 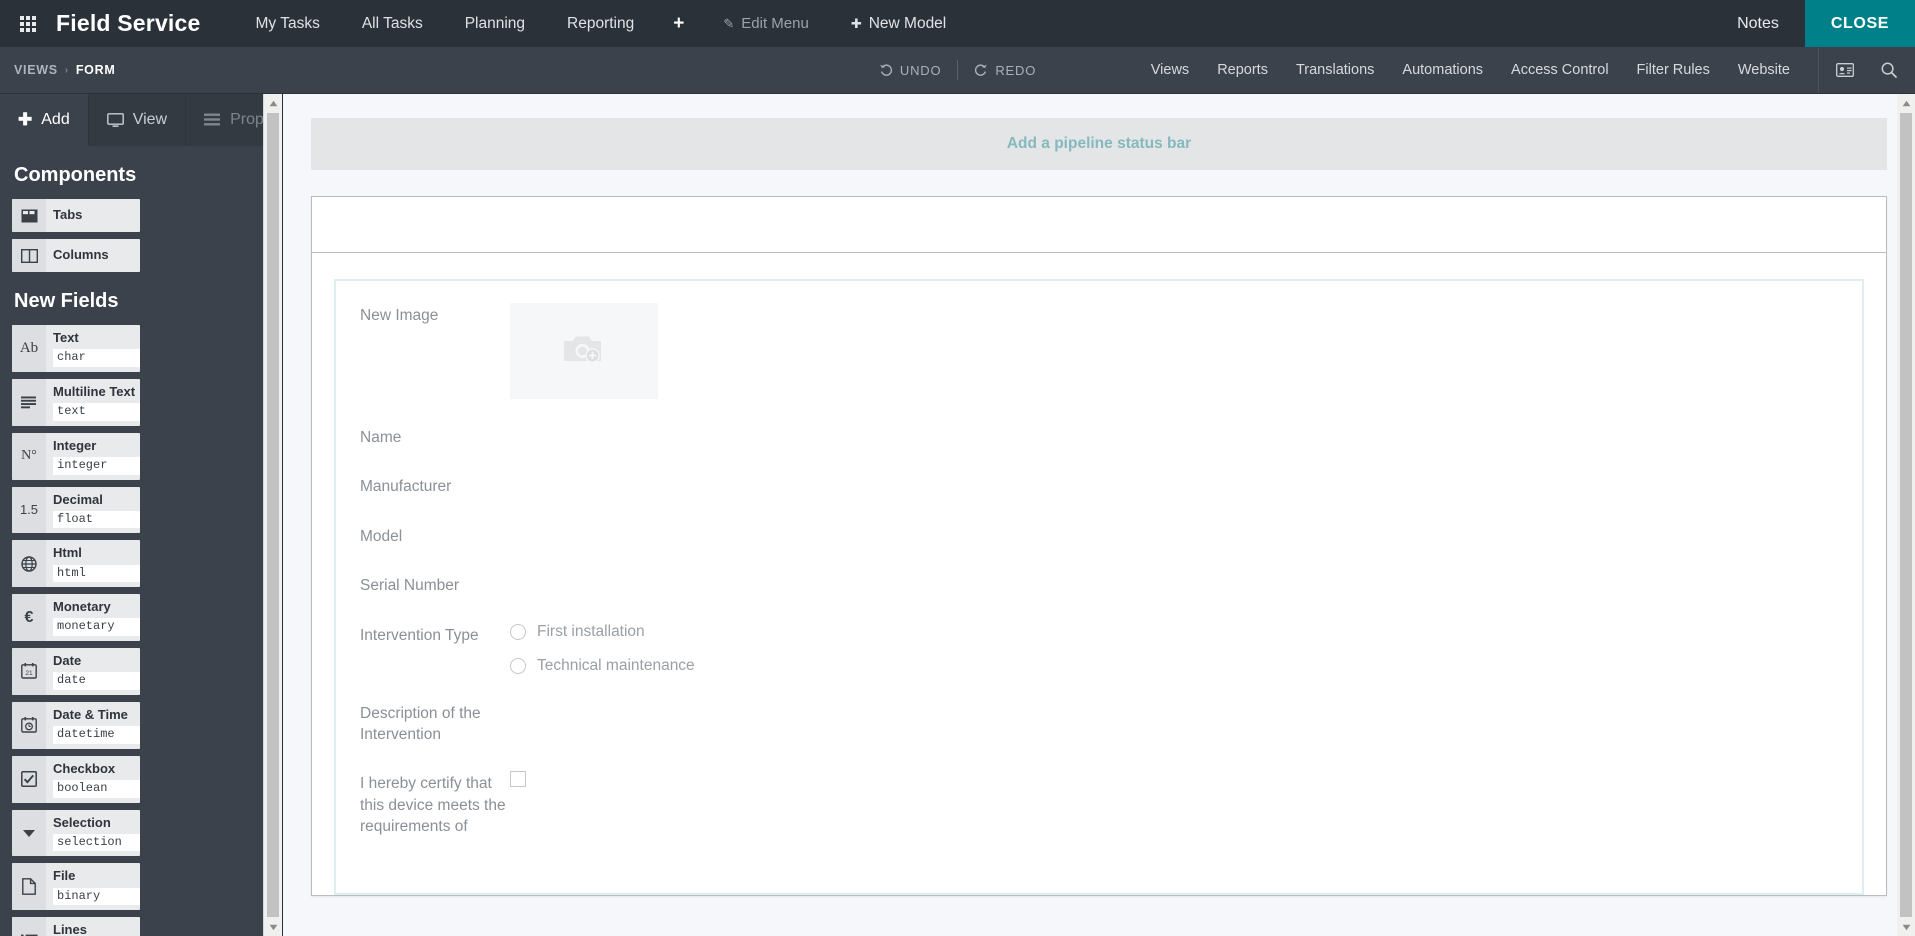 I want to click on pencil-icon: ✎, so click(x=729, y=23).